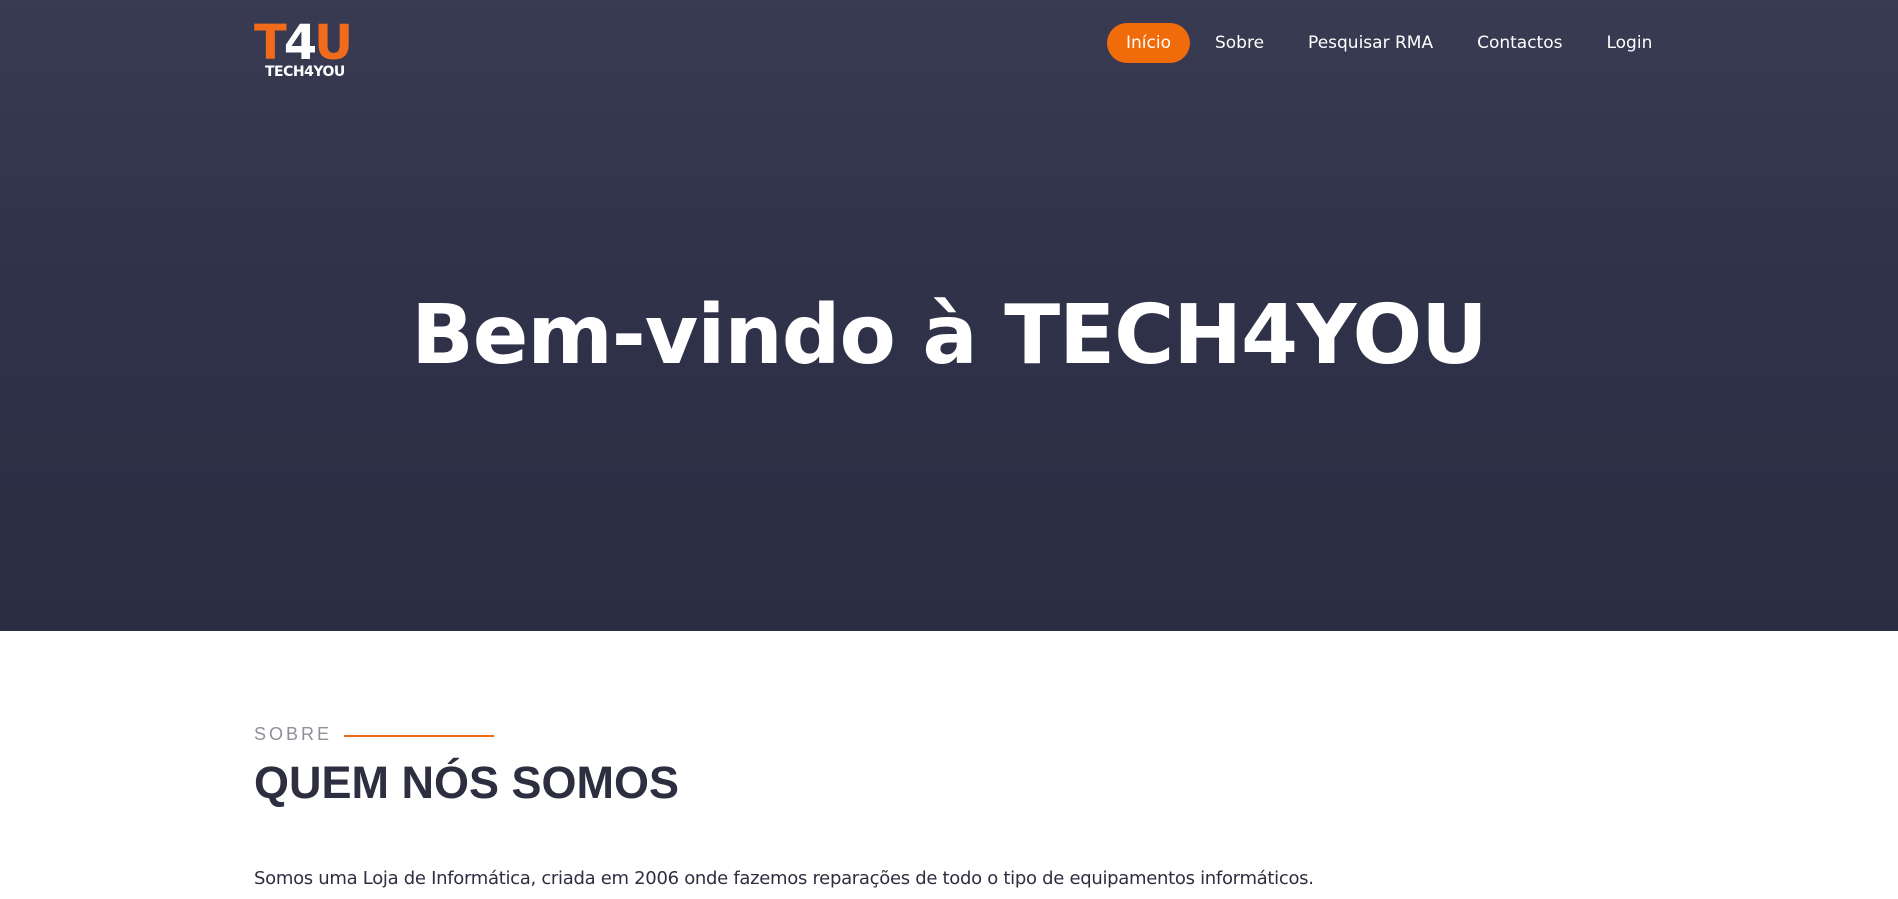  What do you see at coordinates (1629, 43) in the screenshot?
I see `nav-item-login: Login` at bounding box center [1629, 43].